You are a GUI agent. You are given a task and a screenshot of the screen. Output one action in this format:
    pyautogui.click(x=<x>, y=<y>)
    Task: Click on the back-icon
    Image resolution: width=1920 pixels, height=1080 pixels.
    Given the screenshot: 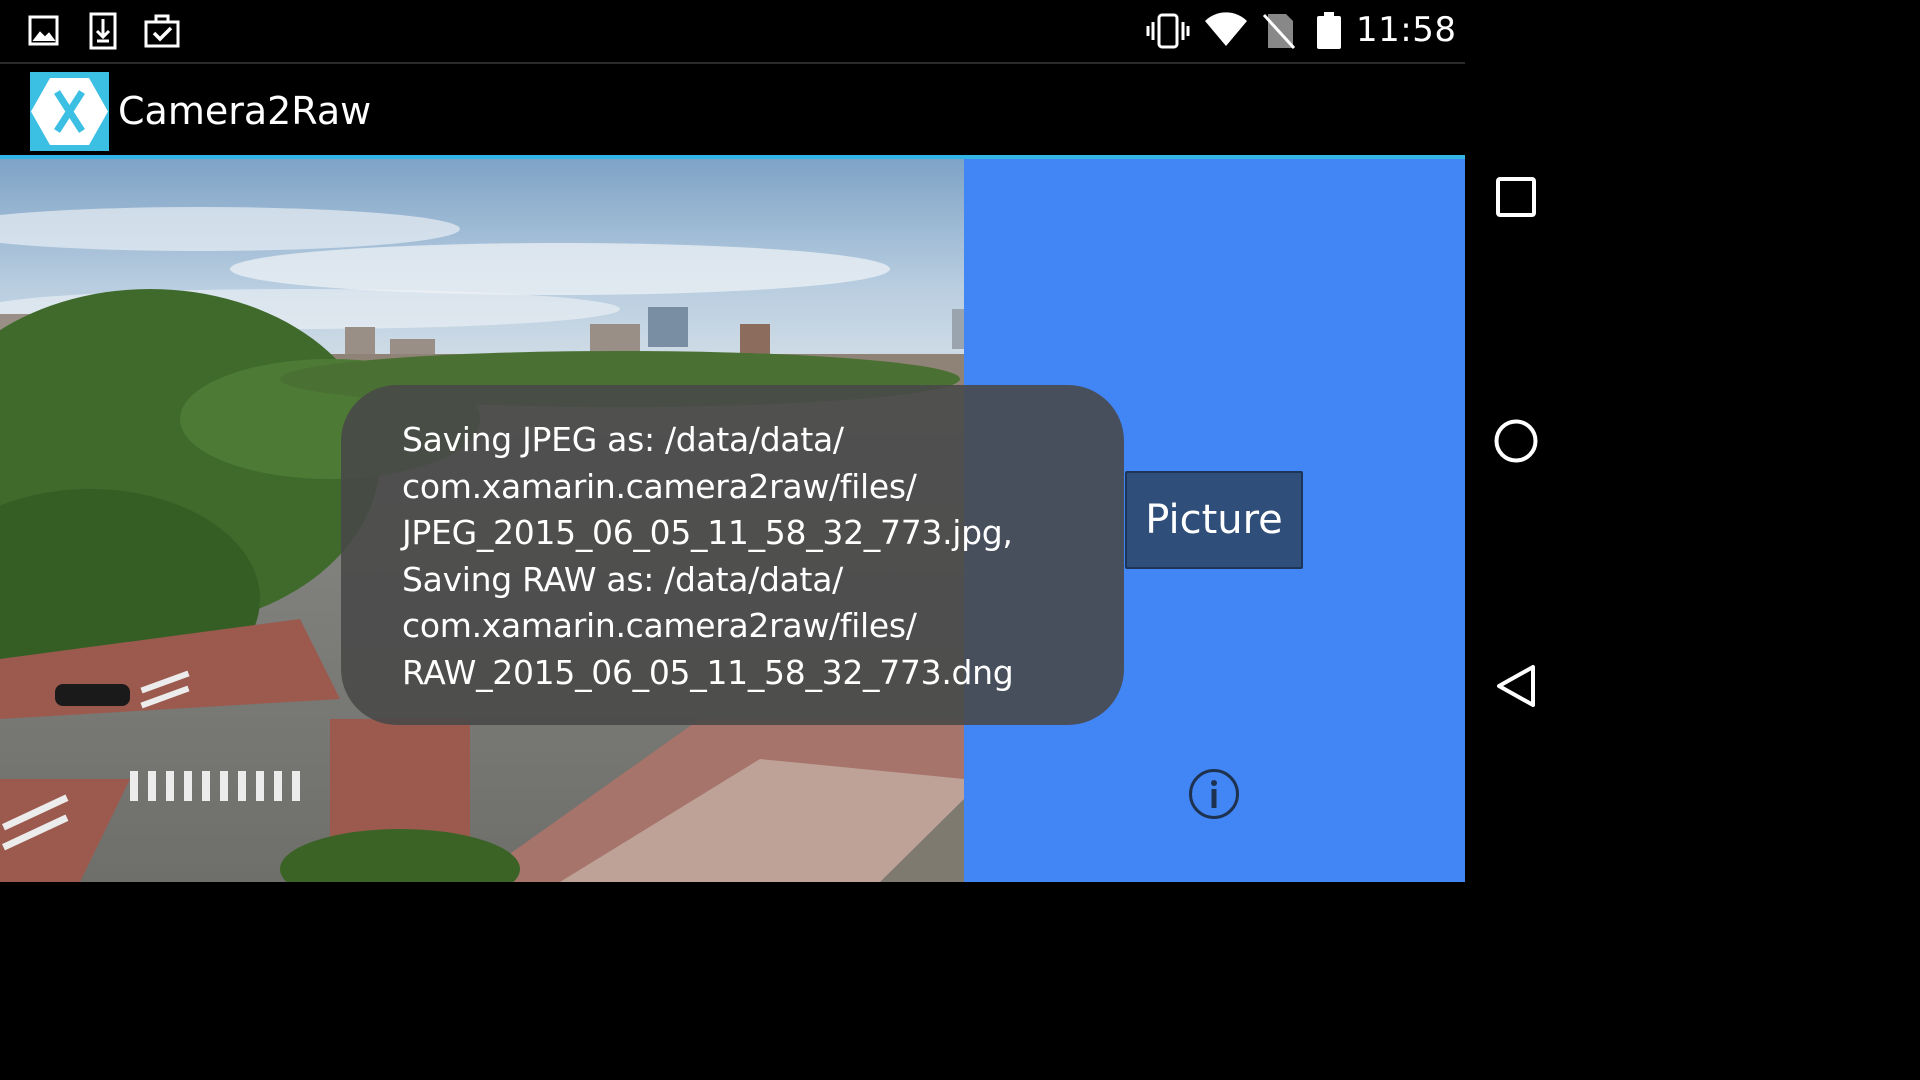 What is the action you would take?
    pyautogui.click(x=1516, y=686)
    